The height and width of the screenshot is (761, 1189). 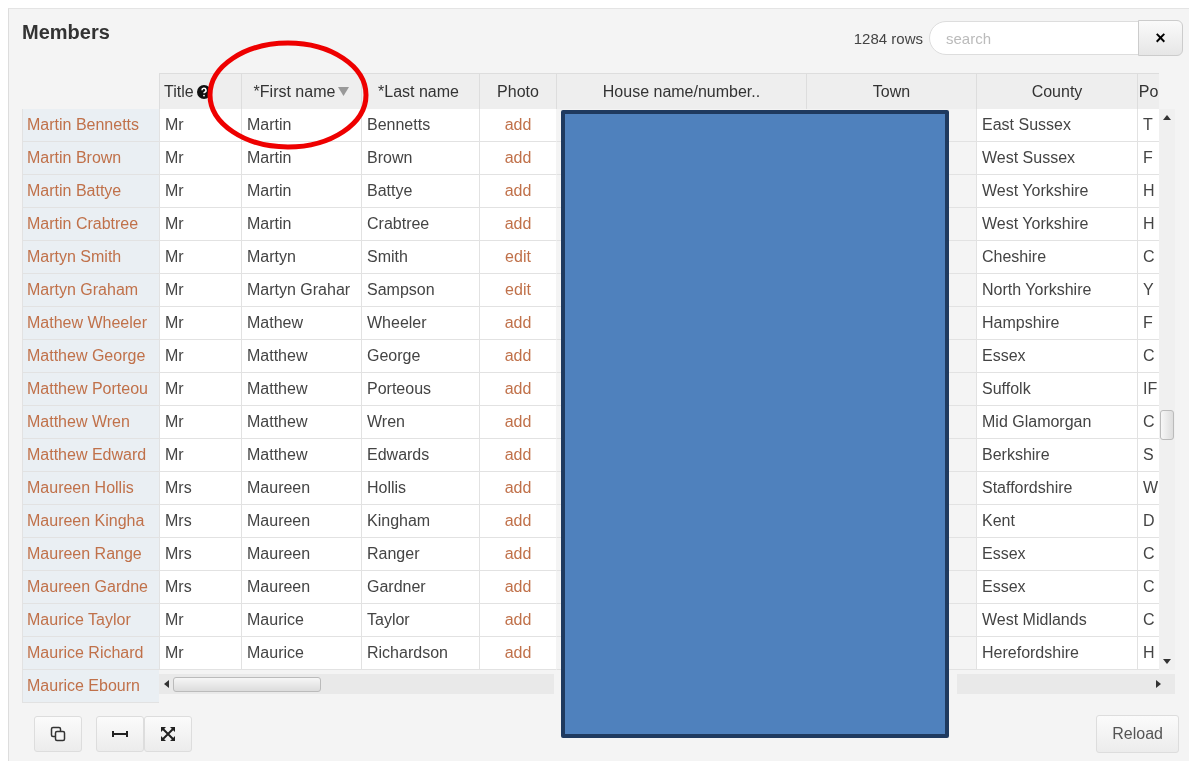 I want to click on table-cell: S, so click(x=1148, y=455).